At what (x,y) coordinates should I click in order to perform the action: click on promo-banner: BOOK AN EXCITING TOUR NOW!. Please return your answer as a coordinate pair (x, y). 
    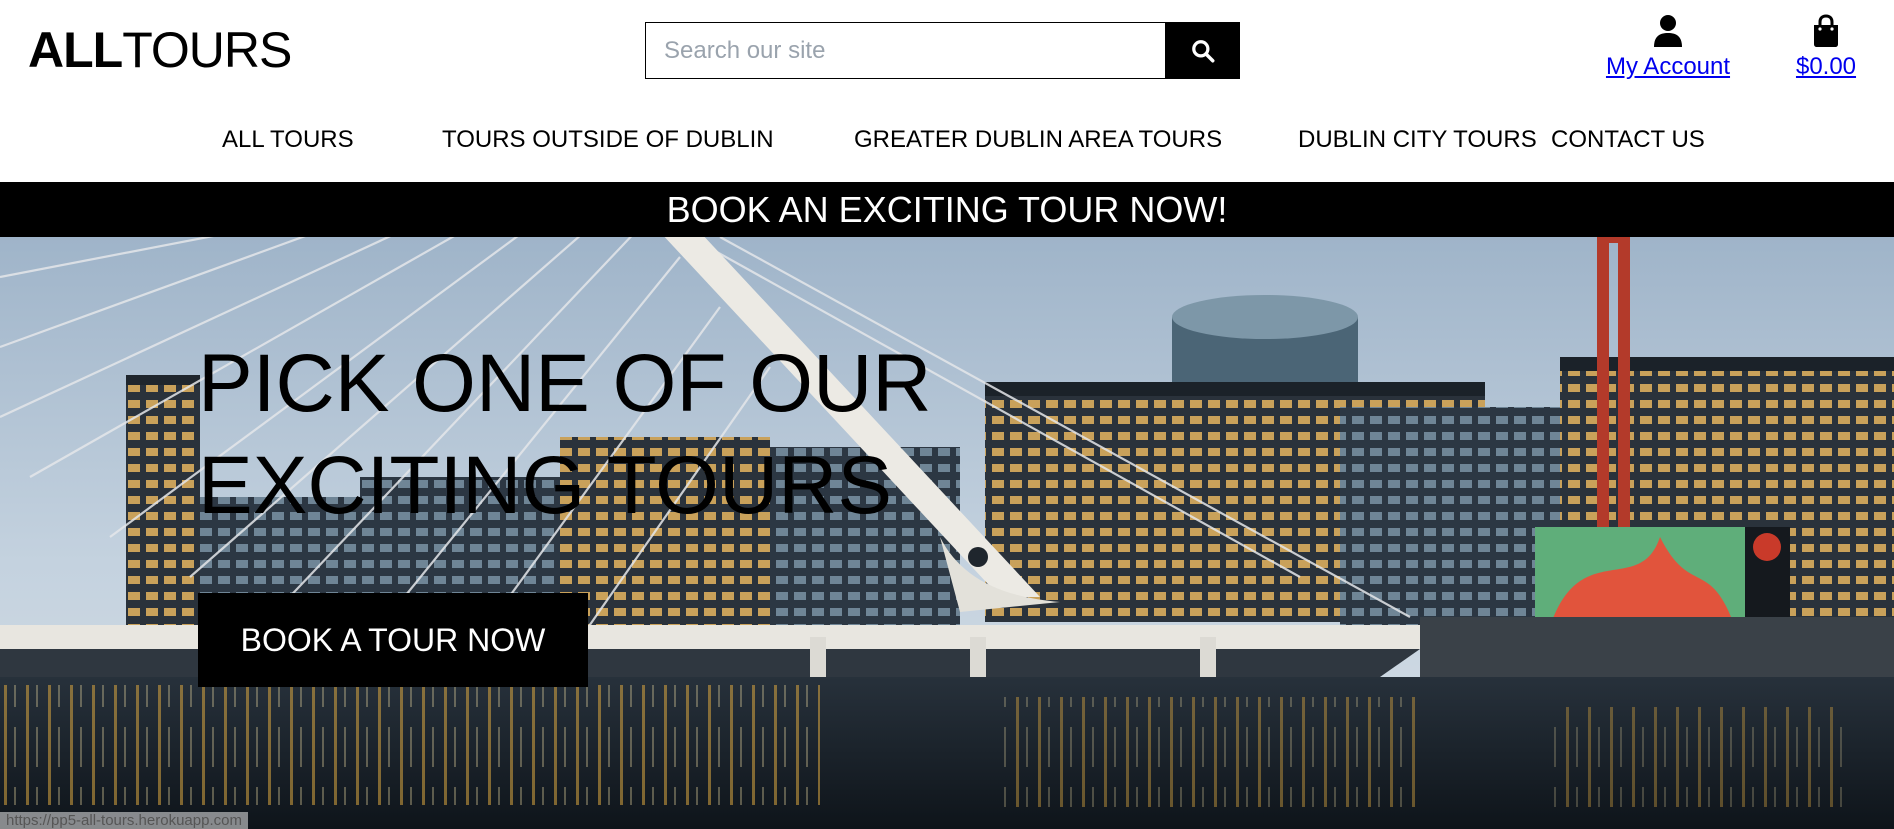
    Looking at the image, I should click on (947, 209).